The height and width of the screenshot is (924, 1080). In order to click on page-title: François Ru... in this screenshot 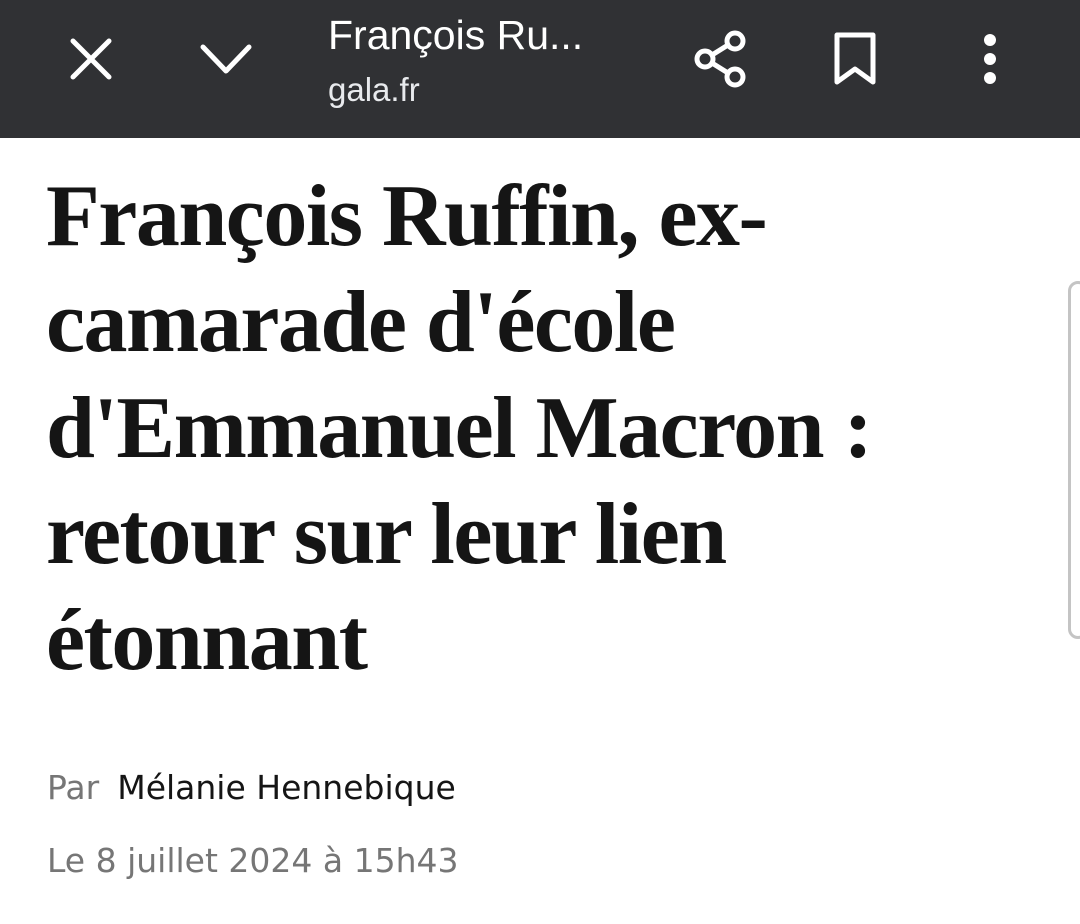, I will do `click(456, 35)`.